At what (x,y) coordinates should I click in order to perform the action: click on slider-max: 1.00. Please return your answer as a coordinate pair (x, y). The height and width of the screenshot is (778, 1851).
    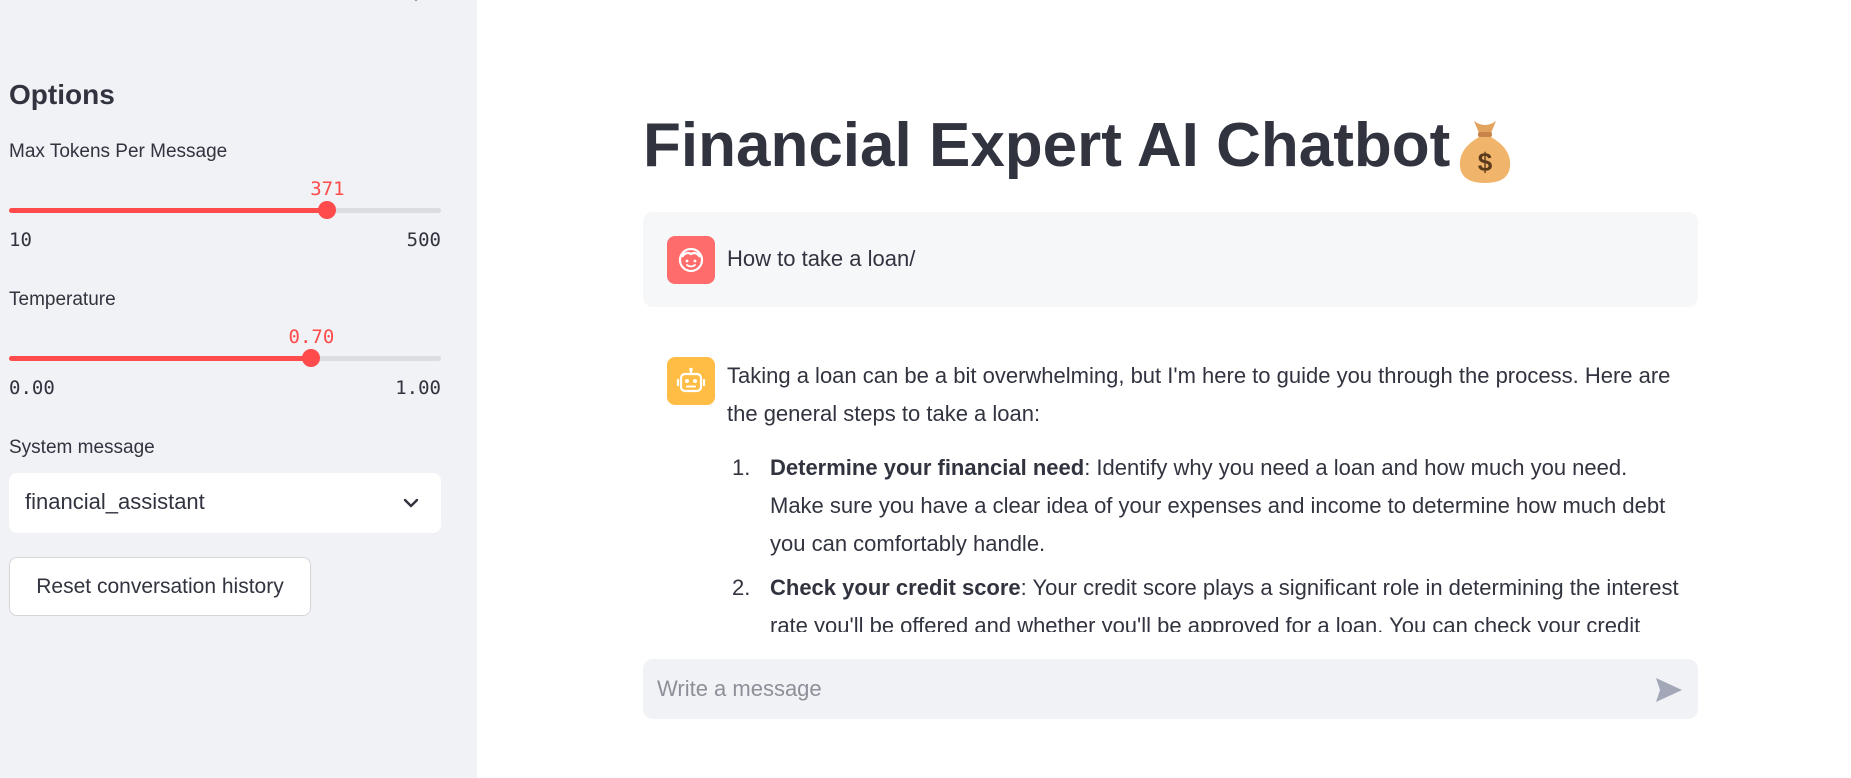
    Looking at the image, I should click on (418, 388).